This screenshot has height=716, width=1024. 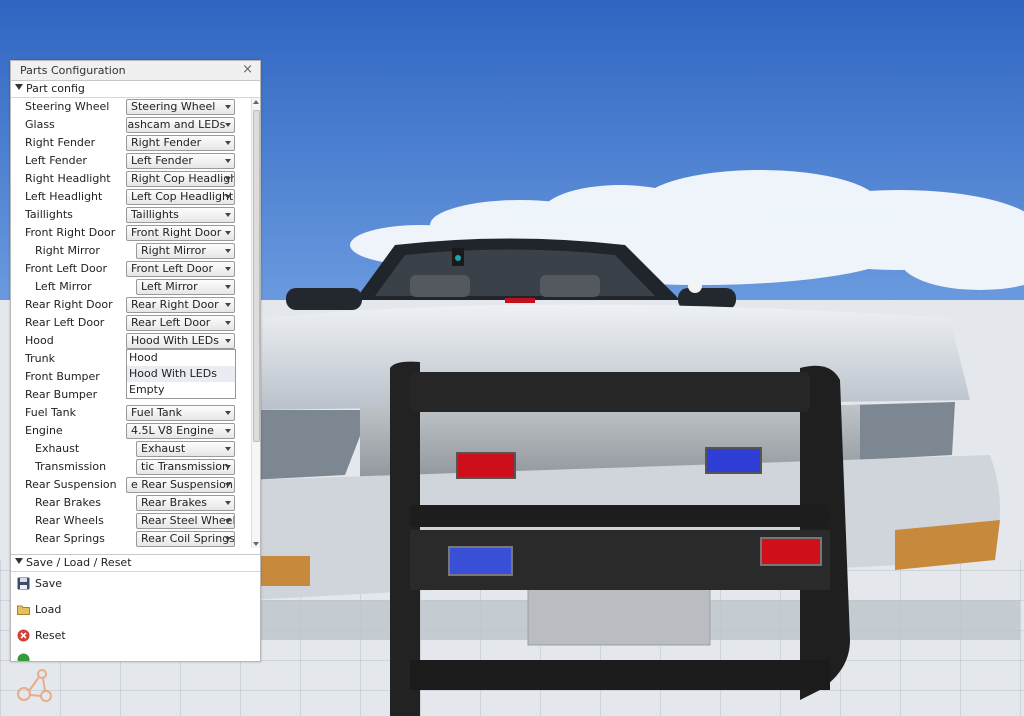 I want to click on part-select: Right Fender, so click(x=180, y=143).